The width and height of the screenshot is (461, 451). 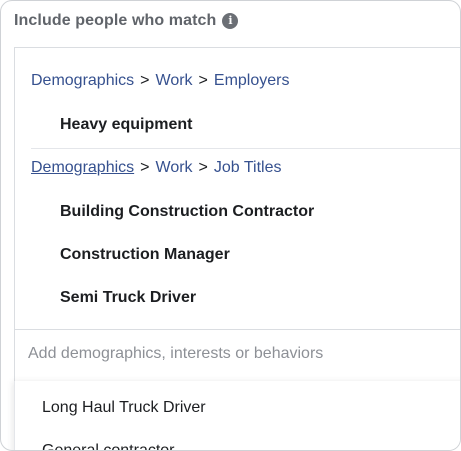 What do you see at coordinates (245, 148) in the screenshot?
I see `group-divider` at bounding box center [245, 148].